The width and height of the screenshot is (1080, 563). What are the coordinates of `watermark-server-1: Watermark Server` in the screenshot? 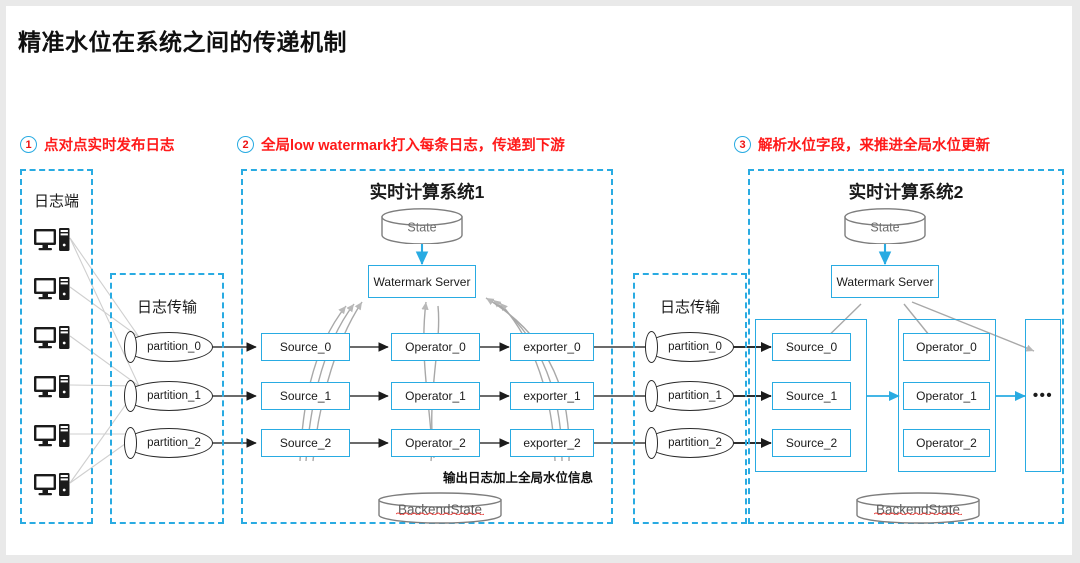 It's located at (422, 281).